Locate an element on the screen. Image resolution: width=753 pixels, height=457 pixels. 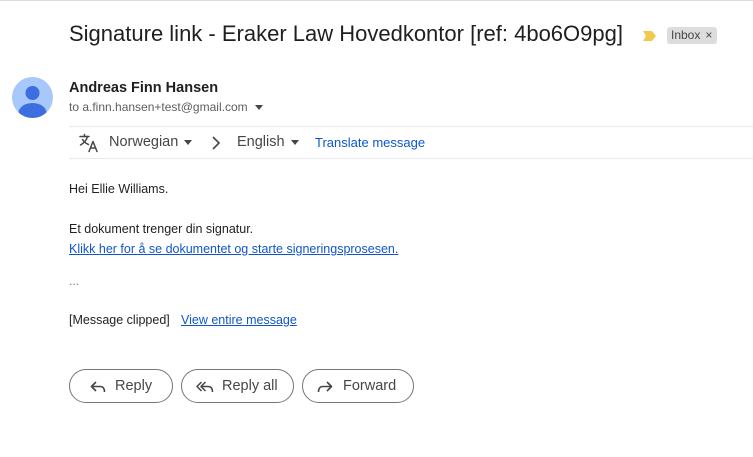
target-language-dropdown: English is located at coordinates (268, 142).